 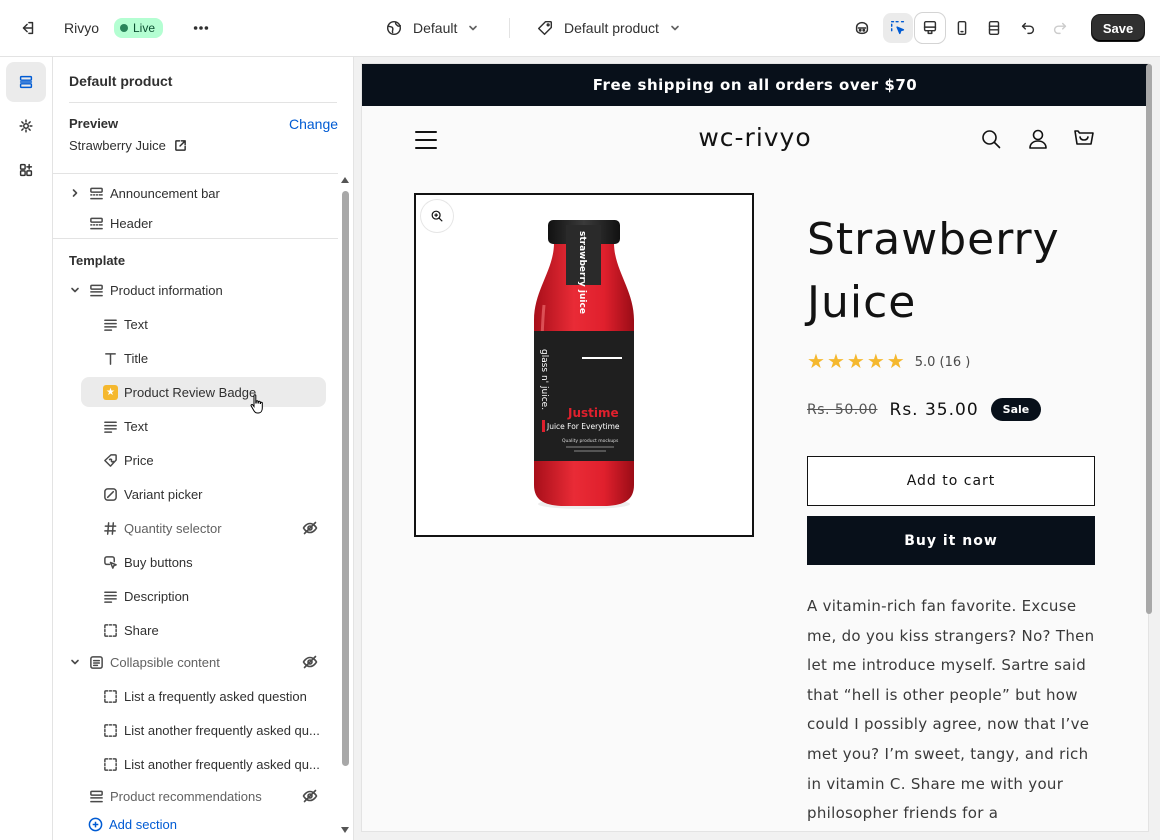 I want to click on section-product-information: Product information, so click(x=199, y=290).